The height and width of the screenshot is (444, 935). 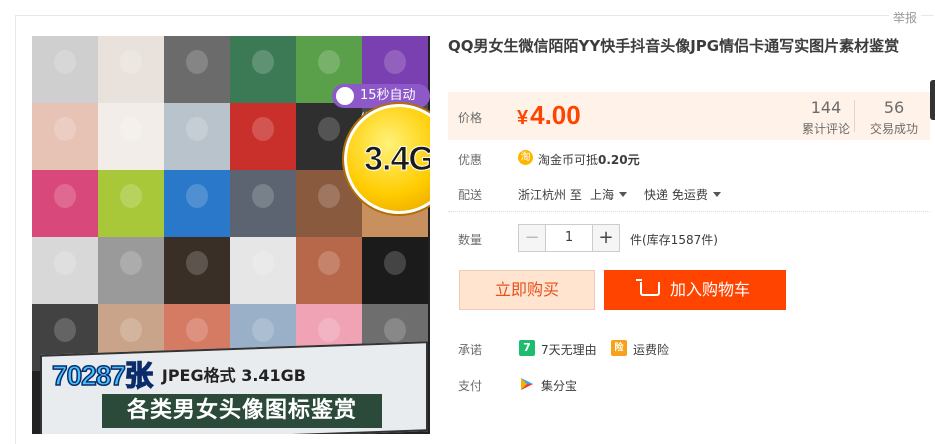 What do you see at coordinates (619, 348) in the screenshot?
I see `shipping-insurance-icon: 险` at bounding box center [619, 348].